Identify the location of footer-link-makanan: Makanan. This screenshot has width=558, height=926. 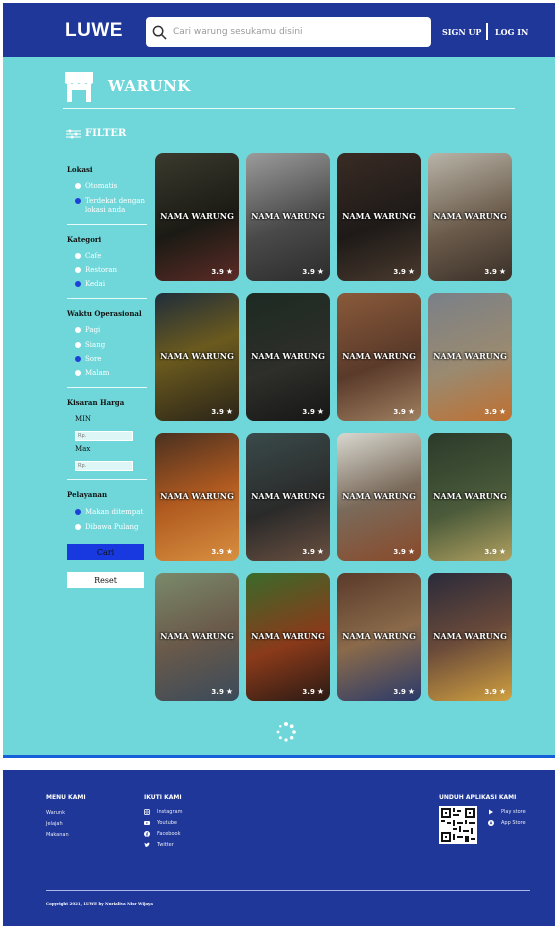
(57, 835).